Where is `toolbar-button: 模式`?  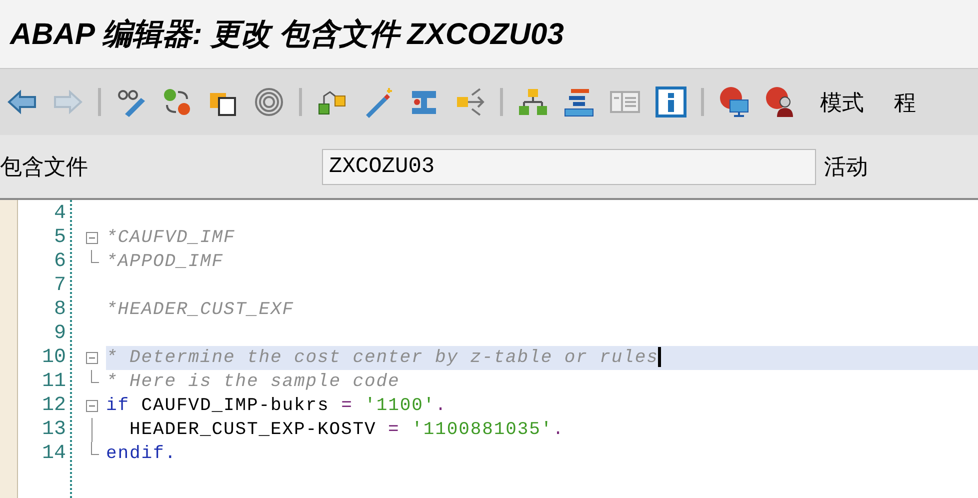 toolbar-button: 模式 is located at coordinates (842, 102).